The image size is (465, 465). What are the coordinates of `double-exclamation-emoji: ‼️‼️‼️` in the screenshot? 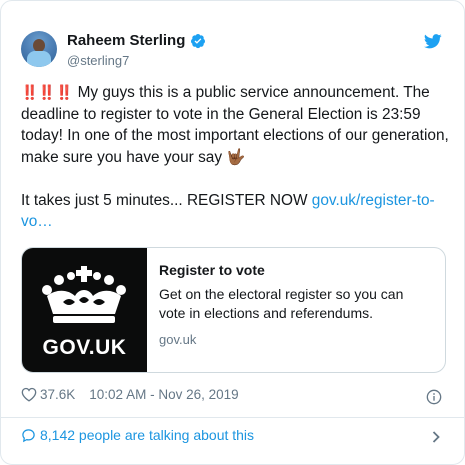 It's located at (47, 92).